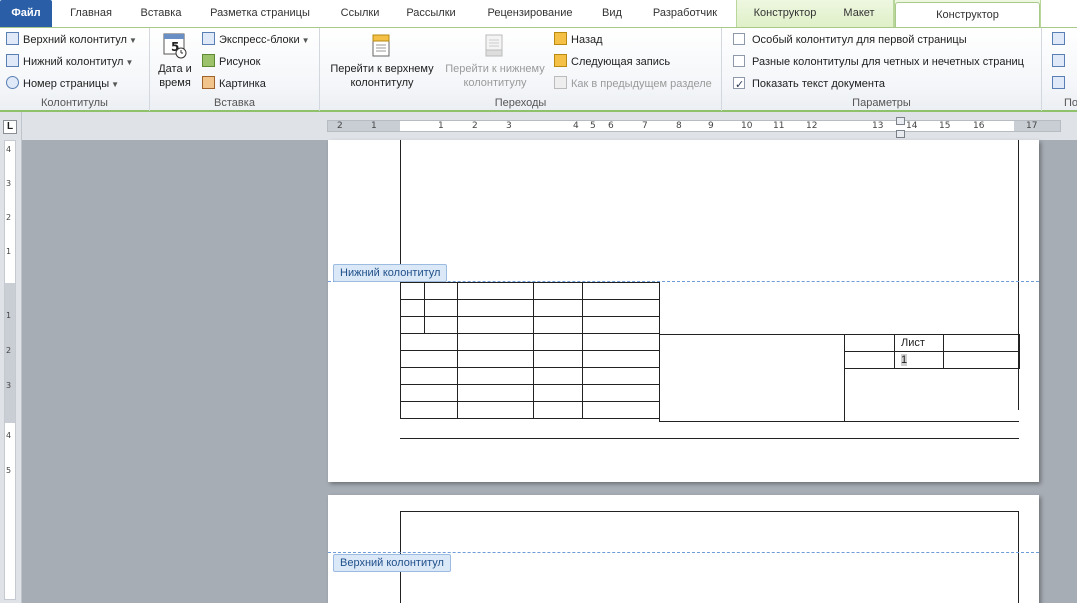 Image resolution: width=1077 pixels, height=603 pixels. I want to click on group-label-options: Параметры, so click(881, 103).